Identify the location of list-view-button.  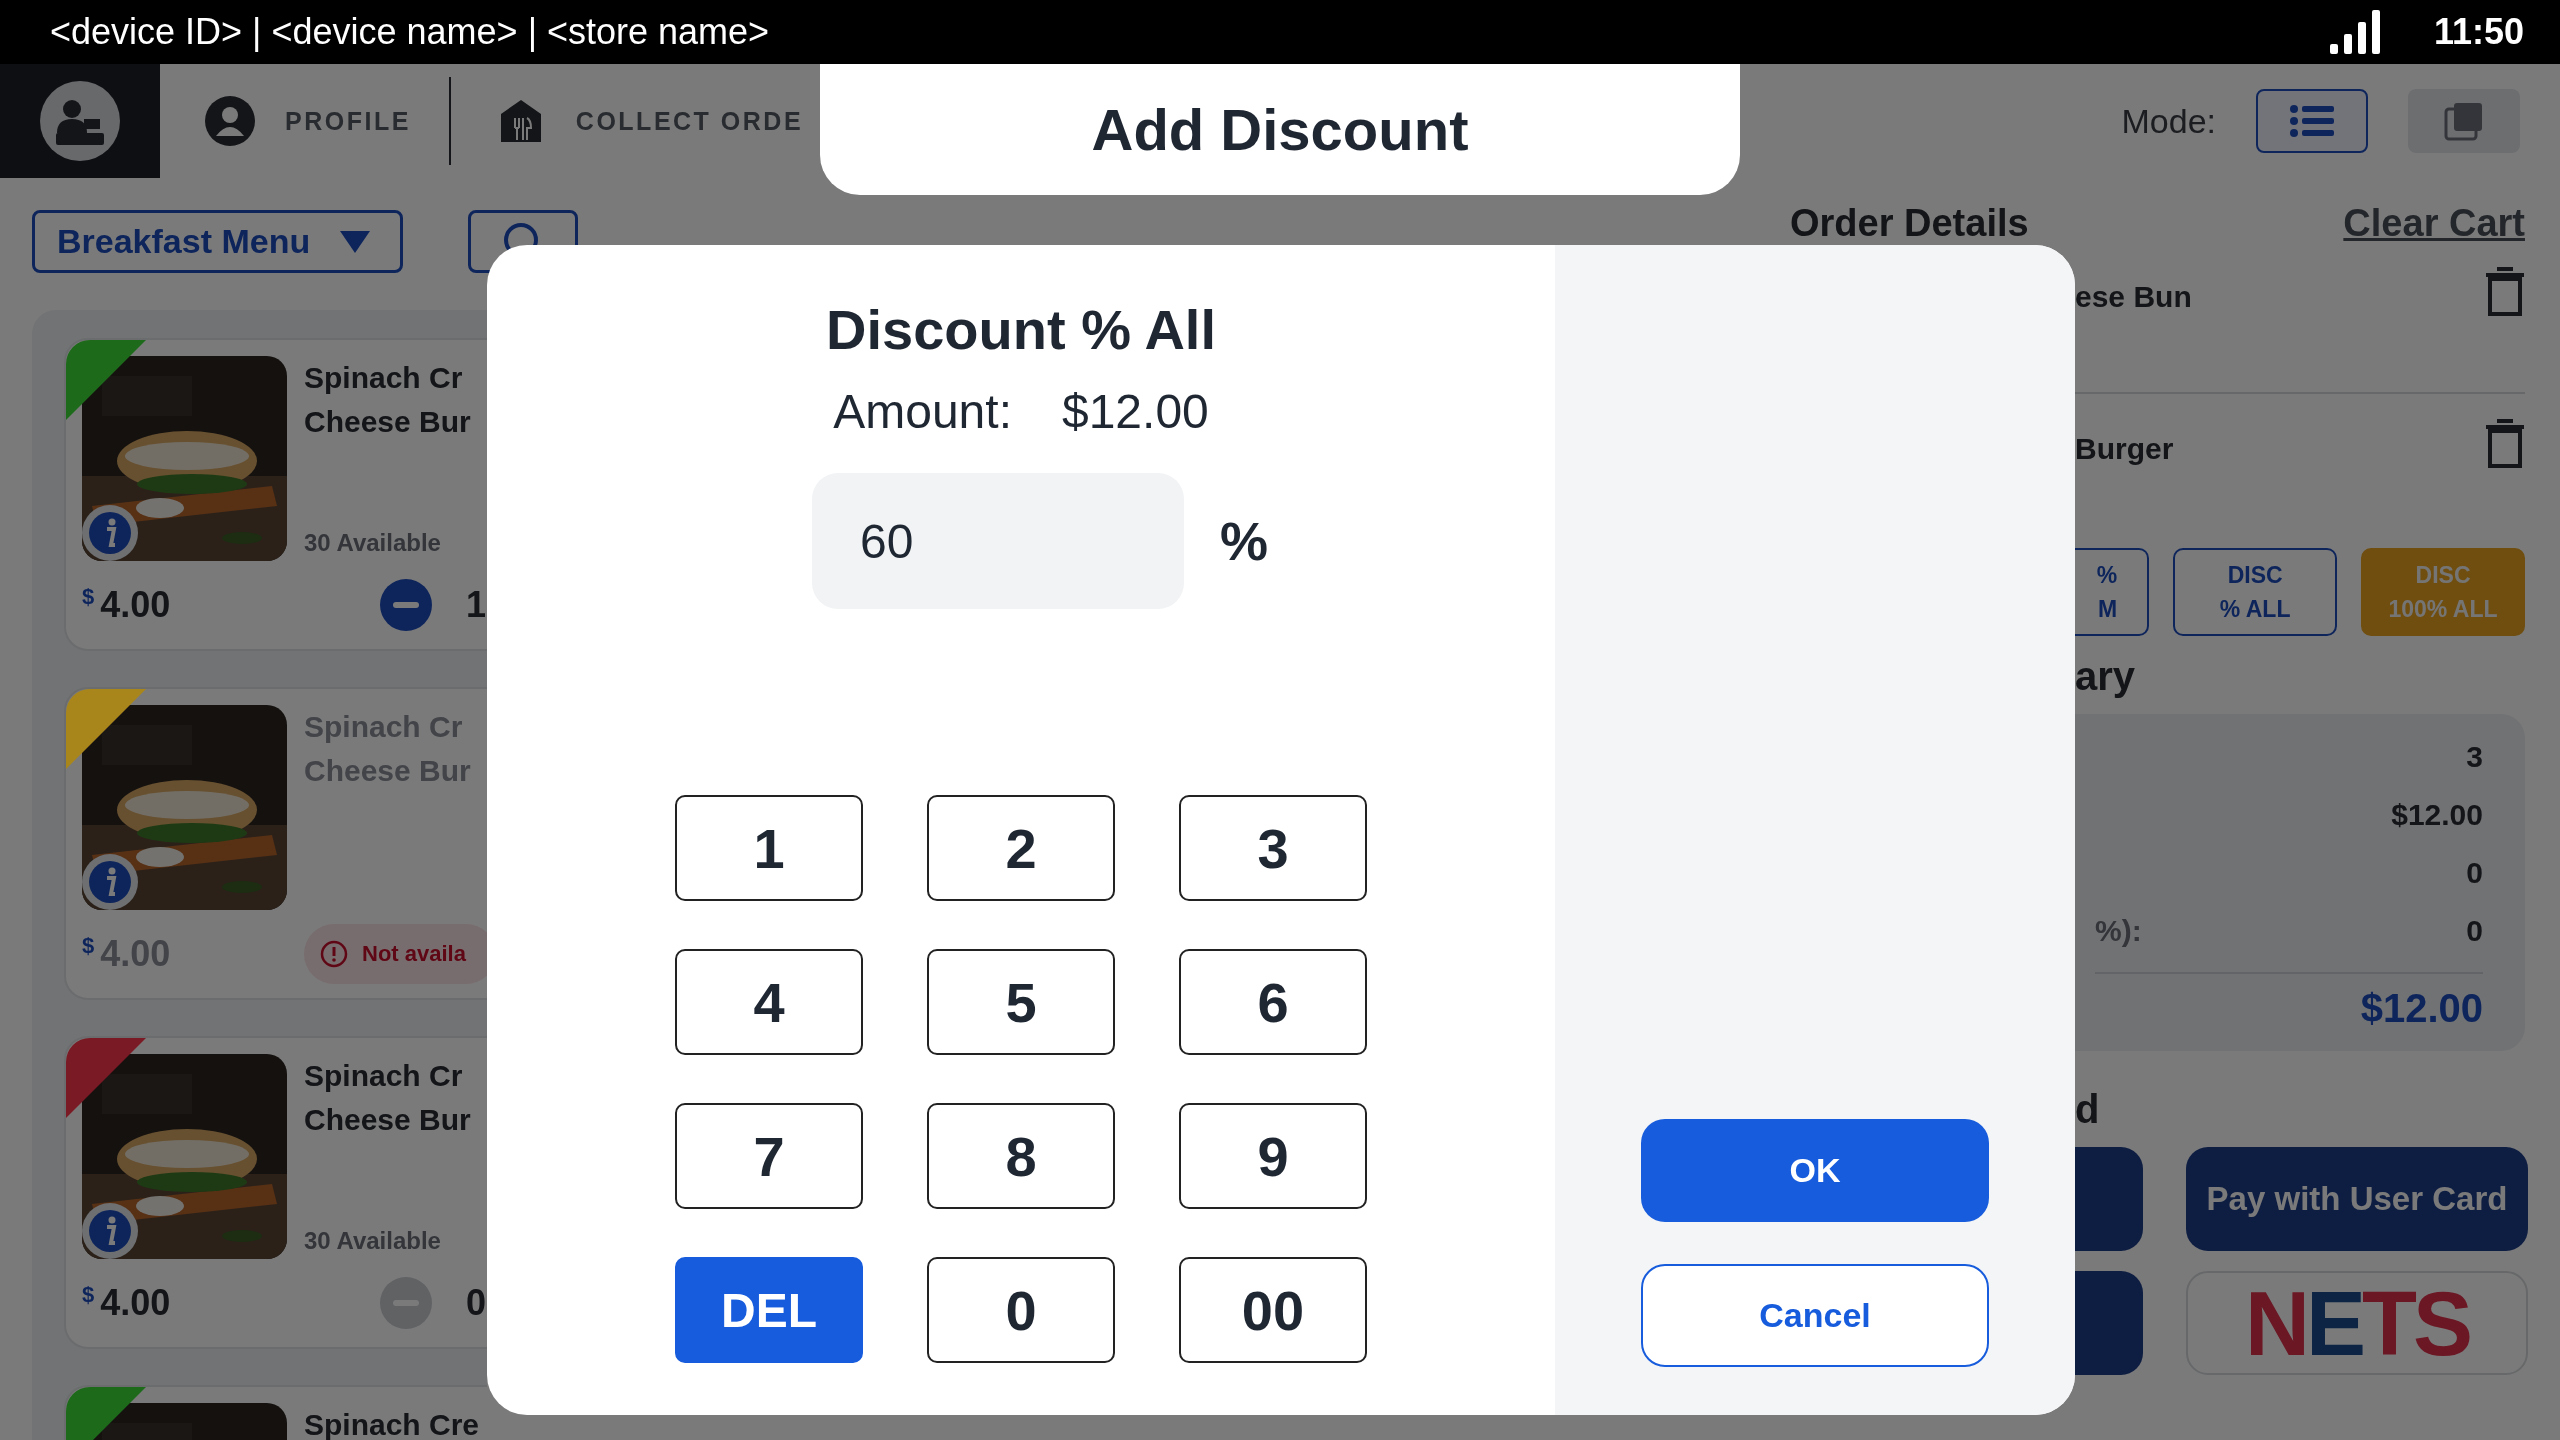
(2312, 121).